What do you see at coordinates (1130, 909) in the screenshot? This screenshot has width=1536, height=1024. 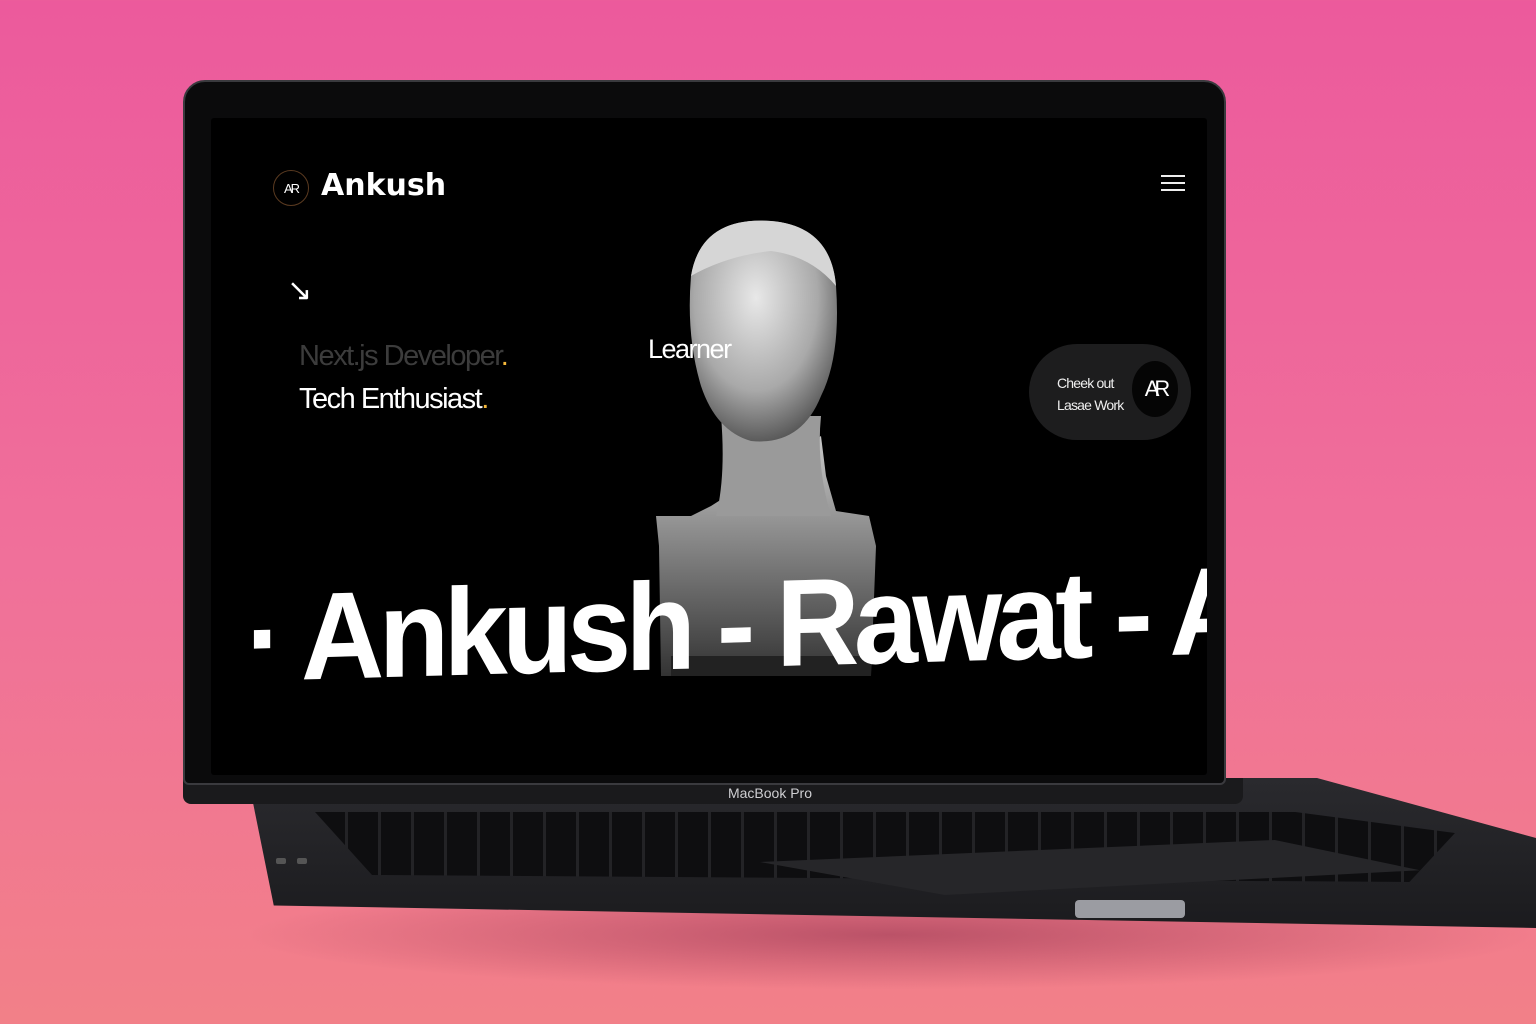 I see `lid-notch` at bounding box center [1130, 909].